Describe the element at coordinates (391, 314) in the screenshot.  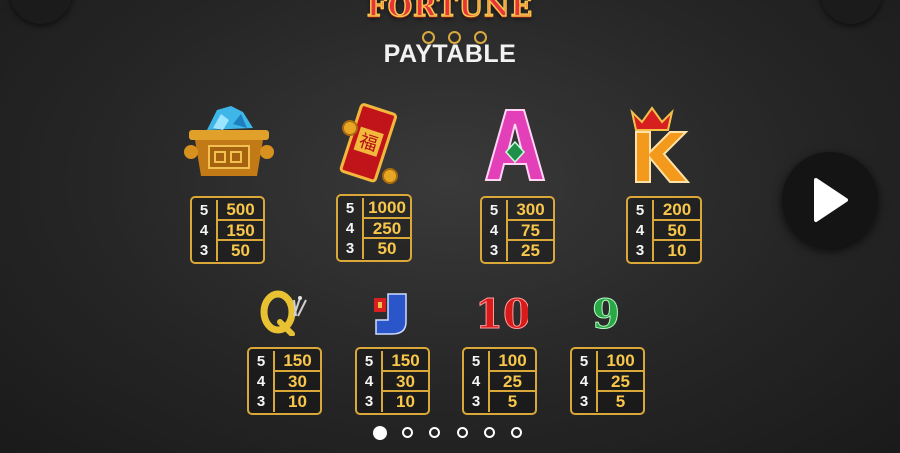
I see `letter-j-icon` at that location.